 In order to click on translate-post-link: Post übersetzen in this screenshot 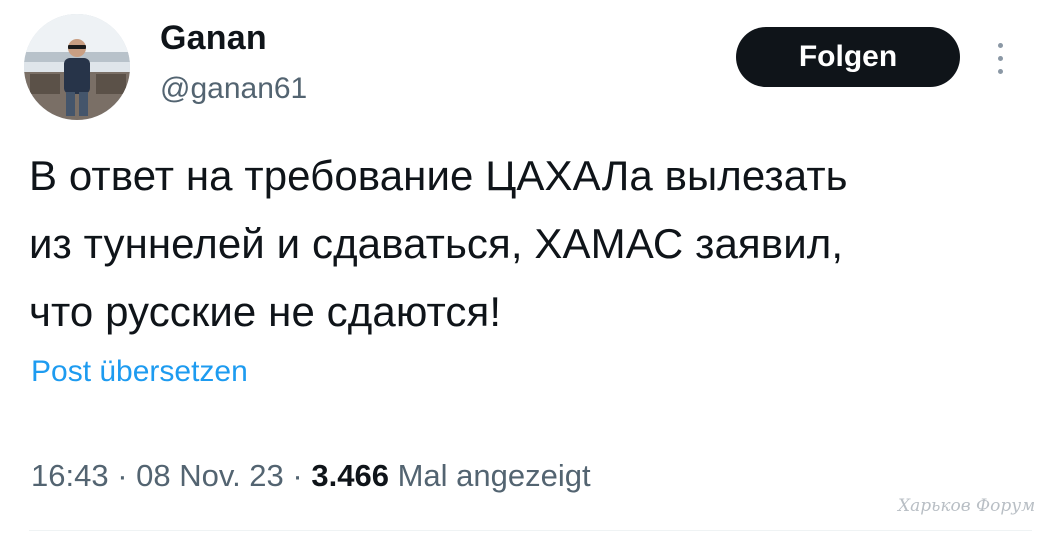, I will do `click(139, 372)`.